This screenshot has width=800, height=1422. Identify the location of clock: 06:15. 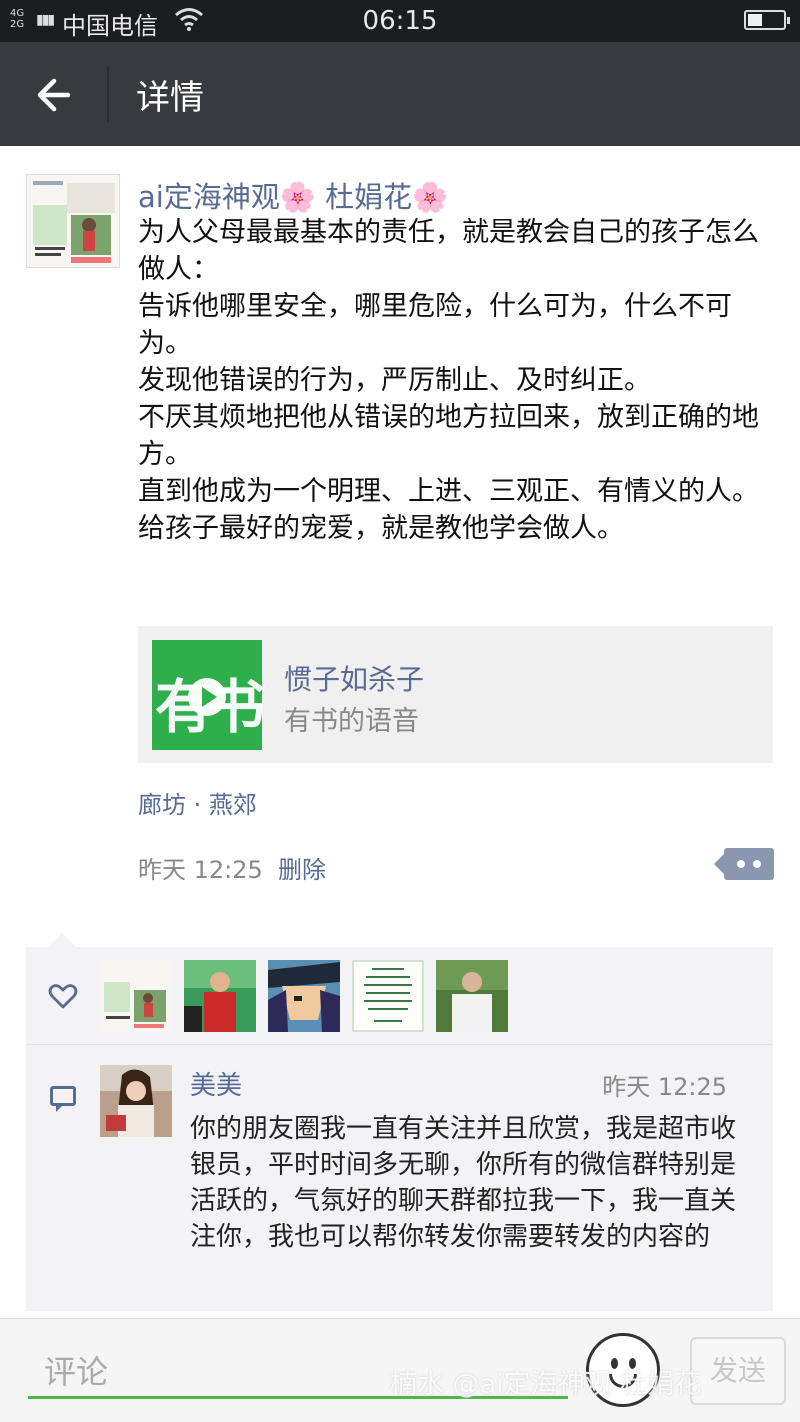
(400, 21).